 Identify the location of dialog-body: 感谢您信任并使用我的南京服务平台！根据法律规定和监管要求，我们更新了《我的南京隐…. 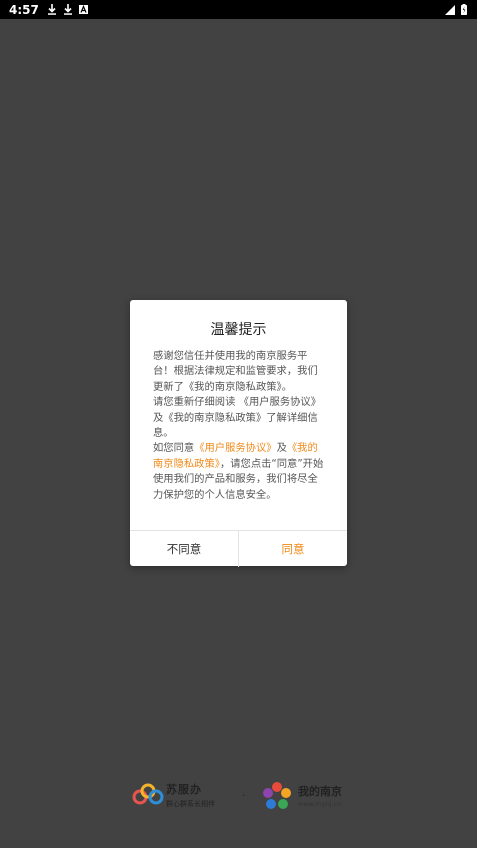
(240, 426).